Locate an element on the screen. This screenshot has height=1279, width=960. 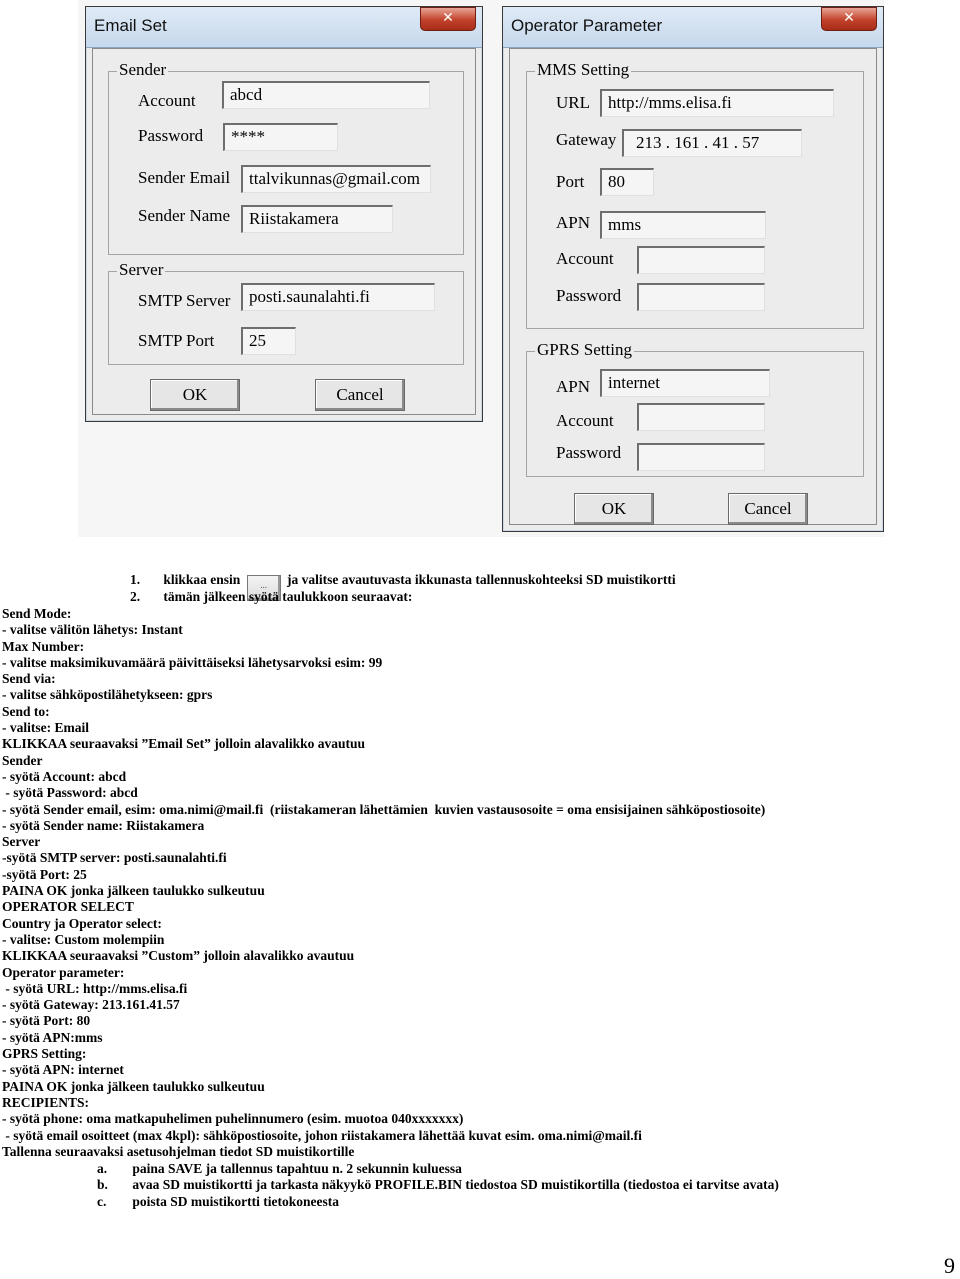
smtp-port-input: 25 is located at coordinates (268, 341).